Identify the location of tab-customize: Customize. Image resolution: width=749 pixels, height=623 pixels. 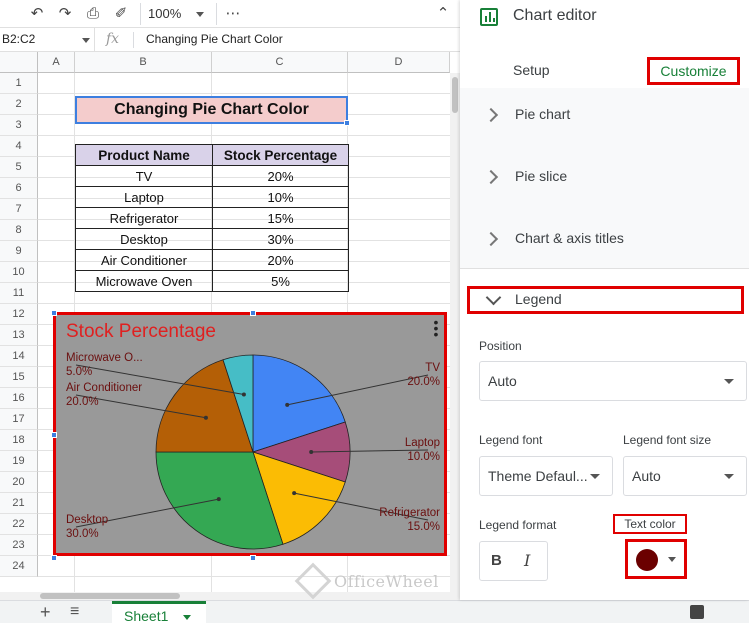
(693, 71).